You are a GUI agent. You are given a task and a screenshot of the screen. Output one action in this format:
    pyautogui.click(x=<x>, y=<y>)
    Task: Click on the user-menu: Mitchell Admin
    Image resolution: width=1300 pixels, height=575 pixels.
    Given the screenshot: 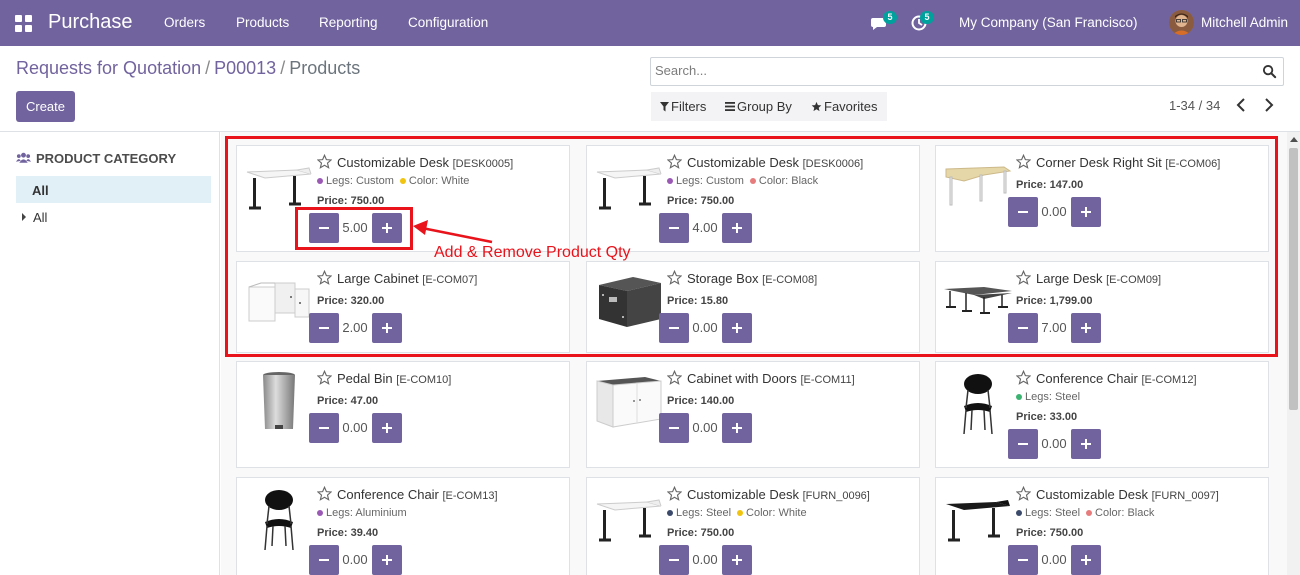 What is the action you would take?
    pyautogui.click(x=1244, y=22)
    